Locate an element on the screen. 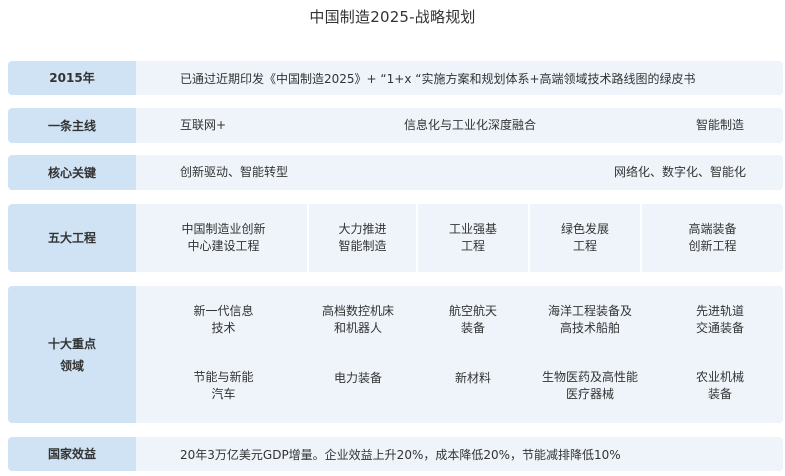  row-label-core-key: 核心关键 is located at coordinates (72, 172).